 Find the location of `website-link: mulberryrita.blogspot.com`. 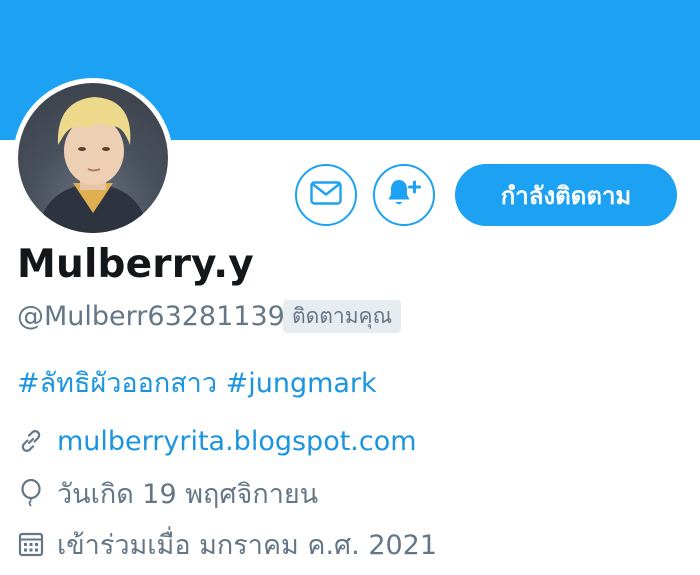

website-link: mulberryrita.blogspot.com is located at coordinates (237, 441).